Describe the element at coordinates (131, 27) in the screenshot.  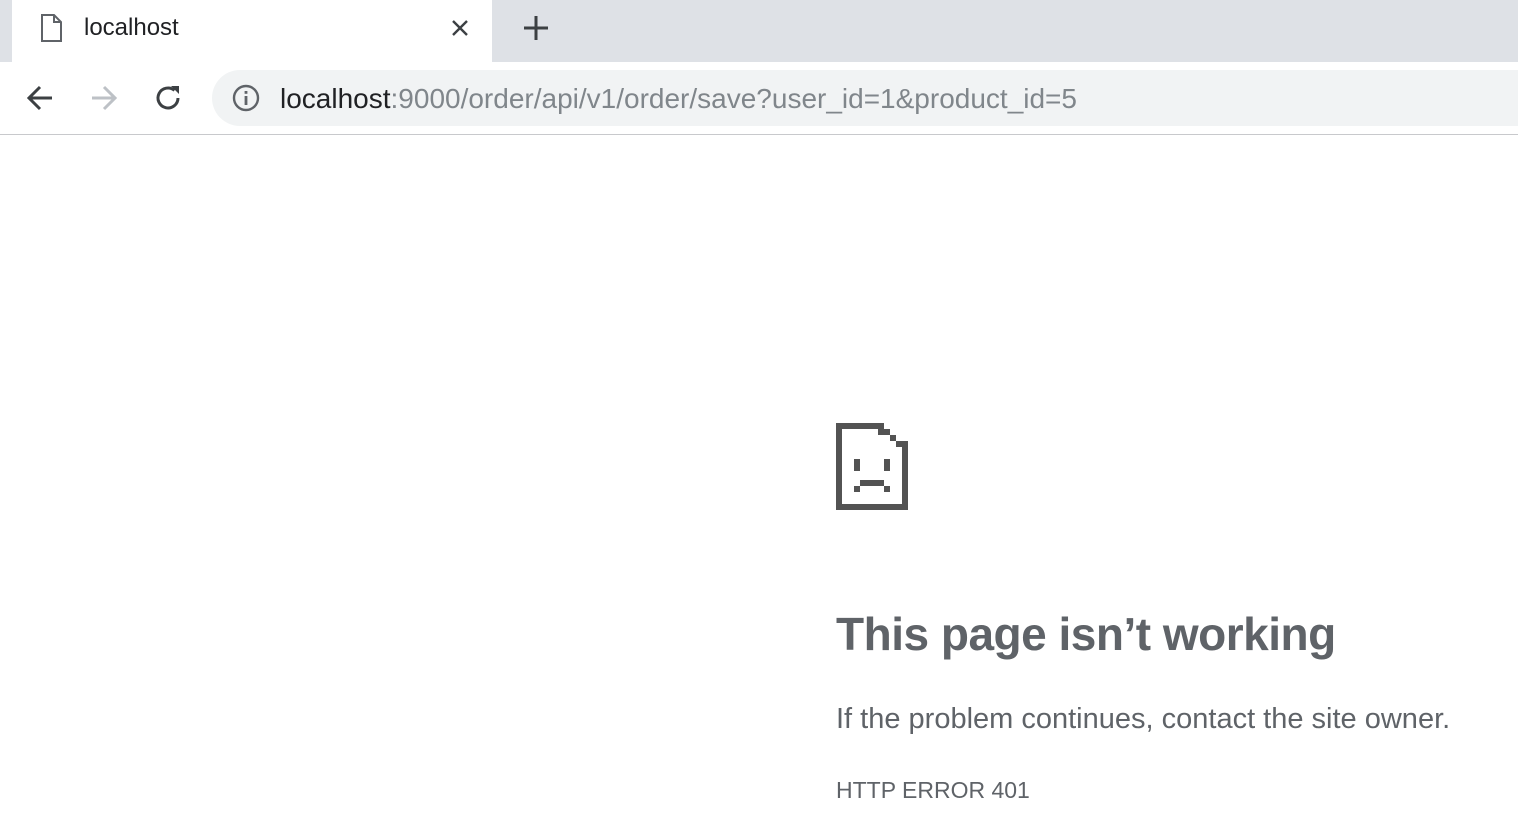
I see `tab-title: localhost` at that location.